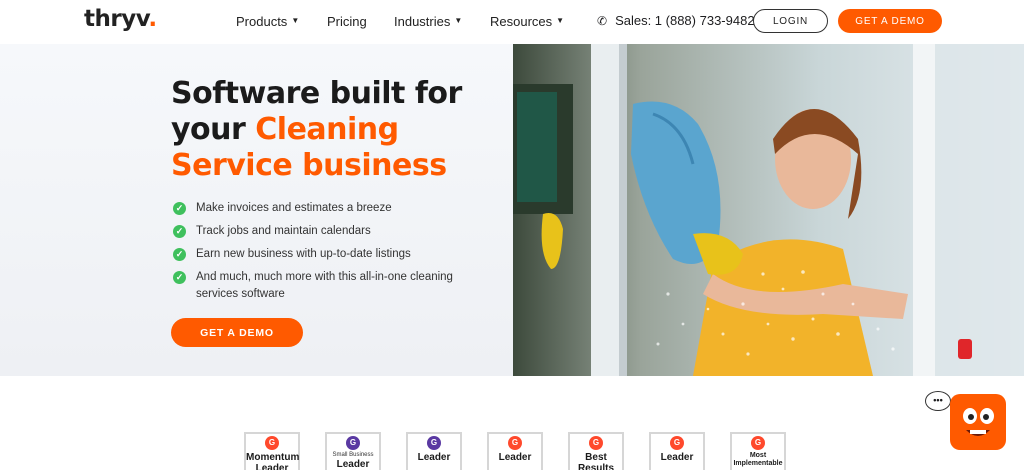 The height and width of the screenshot is (470, 1024). Describe the element at coordinates (333, 208) in the screenshot. I see `list-item: ✓ Make invoices and estimates a breeze` at that location.